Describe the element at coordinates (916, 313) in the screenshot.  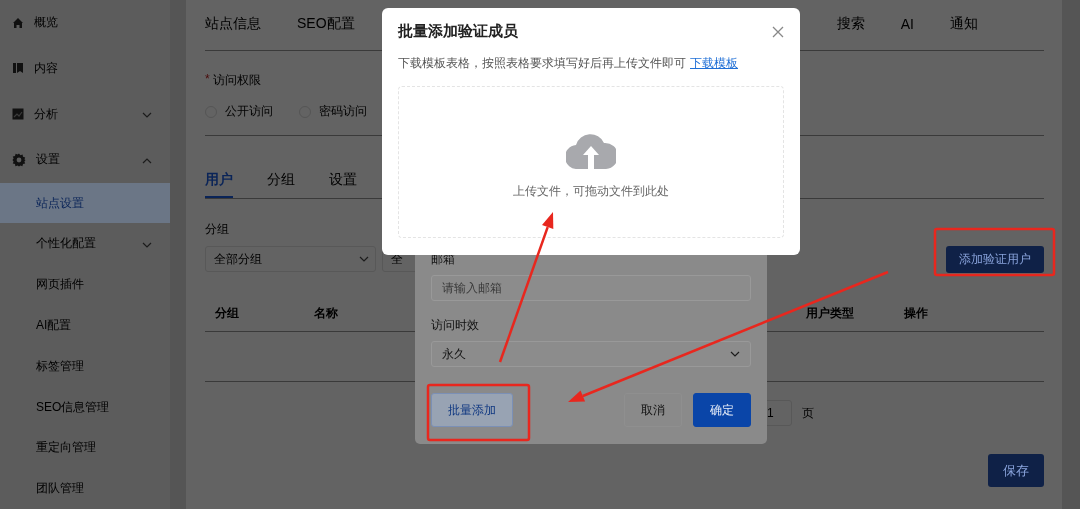
I see `column-header: 操作` at that location.